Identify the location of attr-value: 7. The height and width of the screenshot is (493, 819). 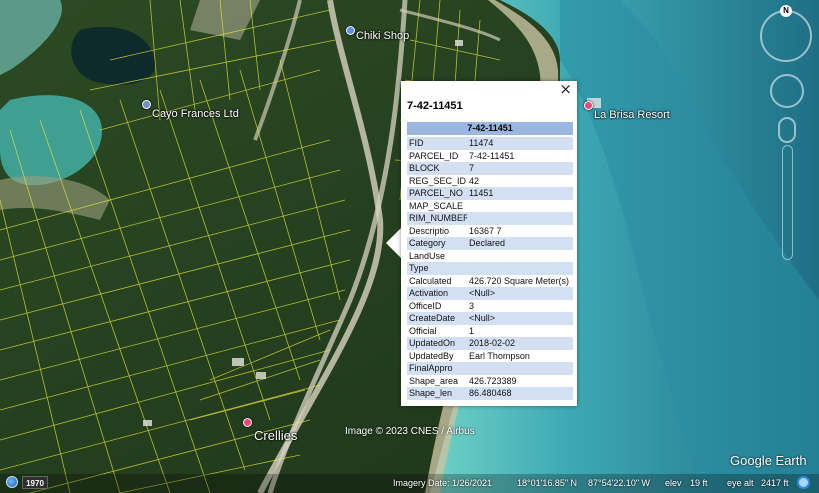
(472, 168).